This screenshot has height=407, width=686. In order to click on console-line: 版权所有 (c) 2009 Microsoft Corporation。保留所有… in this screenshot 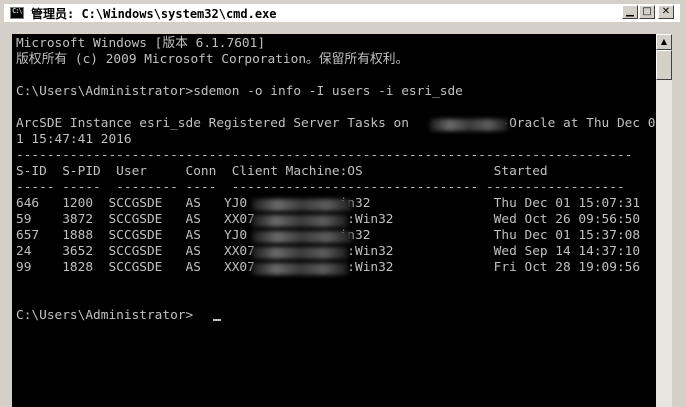, I will do `click(212, 59)`.